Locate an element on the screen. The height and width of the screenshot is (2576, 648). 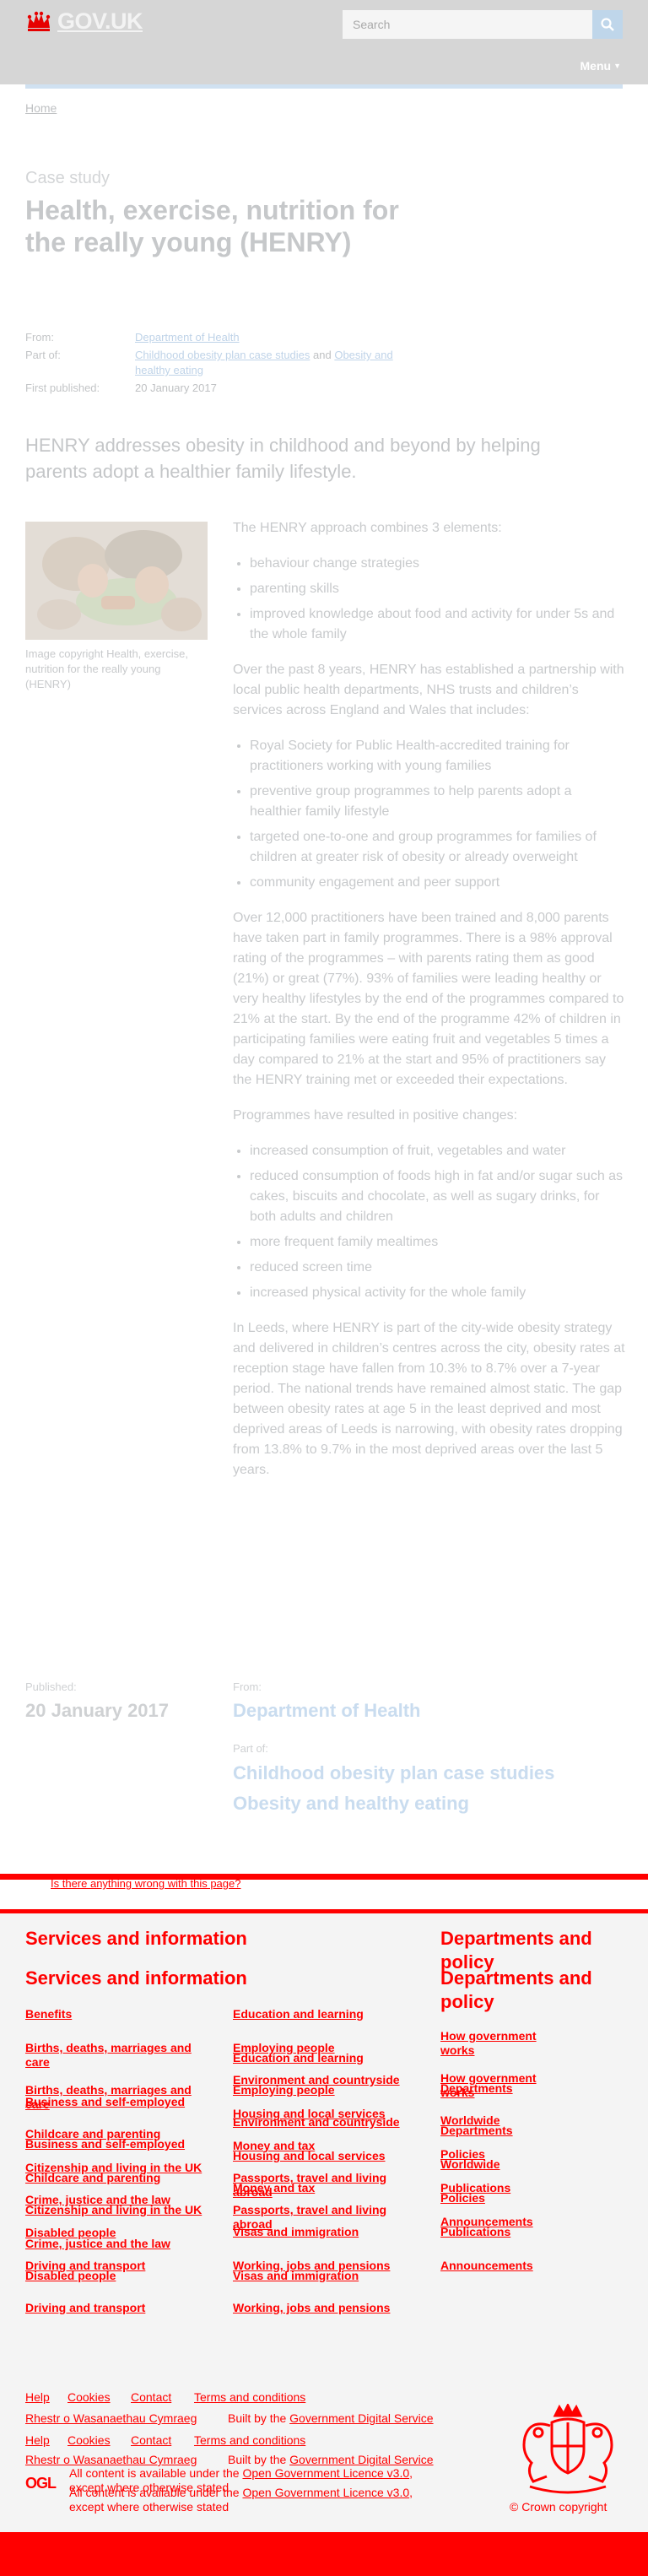
footer-link-crime-duplicate: Crime, justice and the law is located at coordinates (118, 2244).